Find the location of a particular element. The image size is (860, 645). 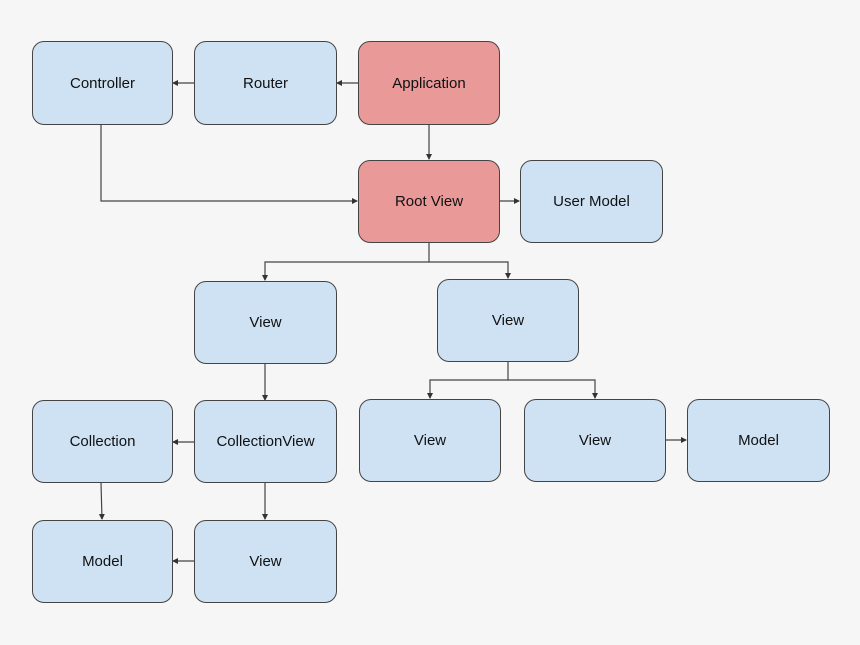

node-model-left: Model is located at coordinates (102, 561).